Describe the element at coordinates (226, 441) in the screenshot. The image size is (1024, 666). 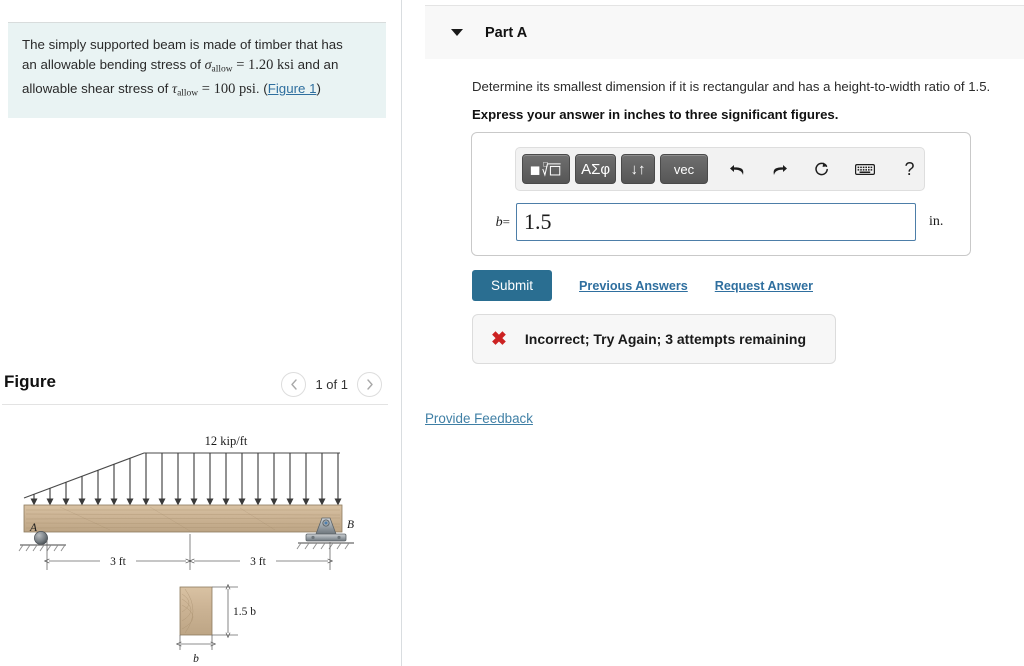
I see `load-magnitude-label: 12 kip/ft` at that location.